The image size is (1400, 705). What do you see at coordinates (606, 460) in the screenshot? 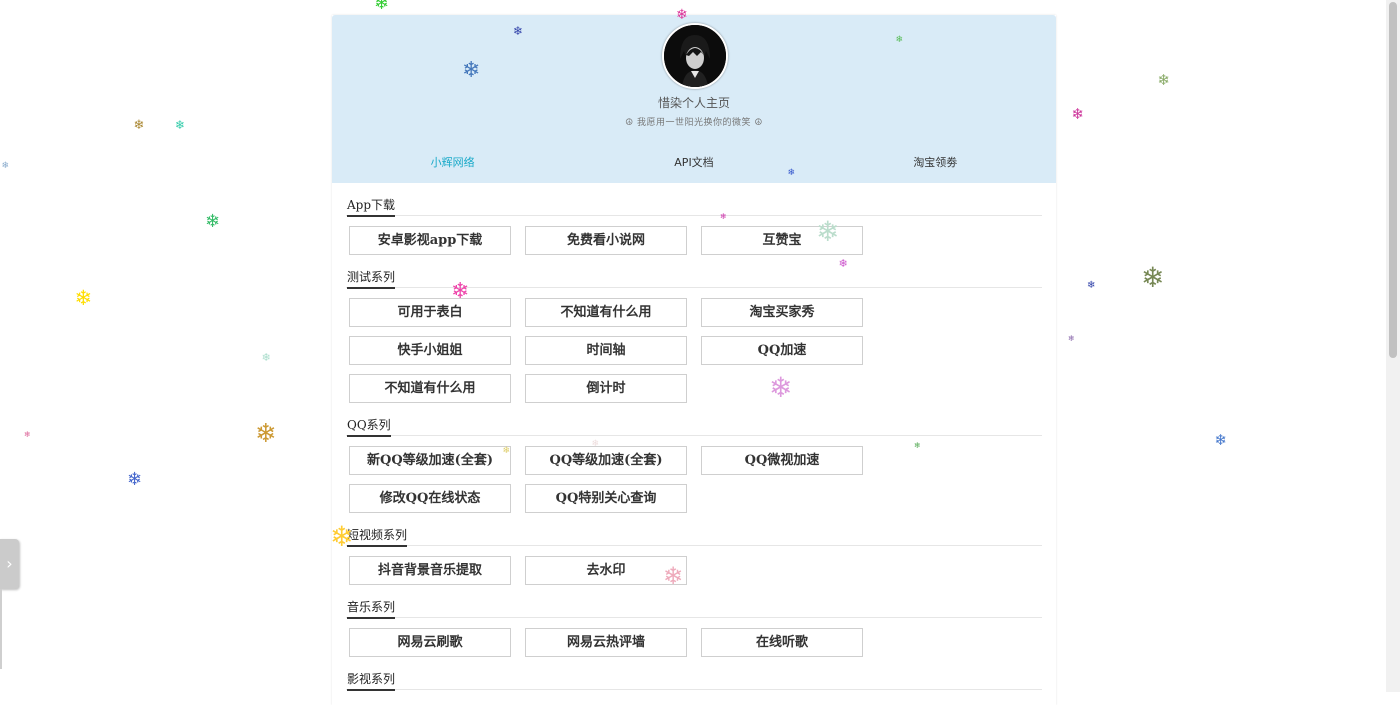
I see `link-button: QQ等级加速(全套)` at bounding box center [606, 460].